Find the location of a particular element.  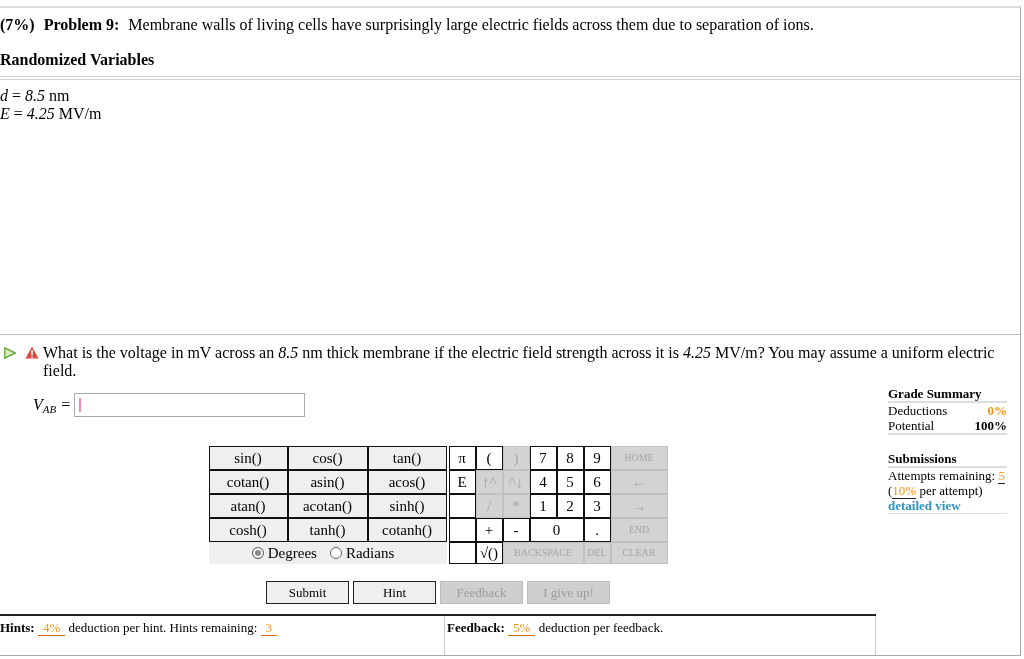

keypad-key: 8 is located at coordinates (570, 458).